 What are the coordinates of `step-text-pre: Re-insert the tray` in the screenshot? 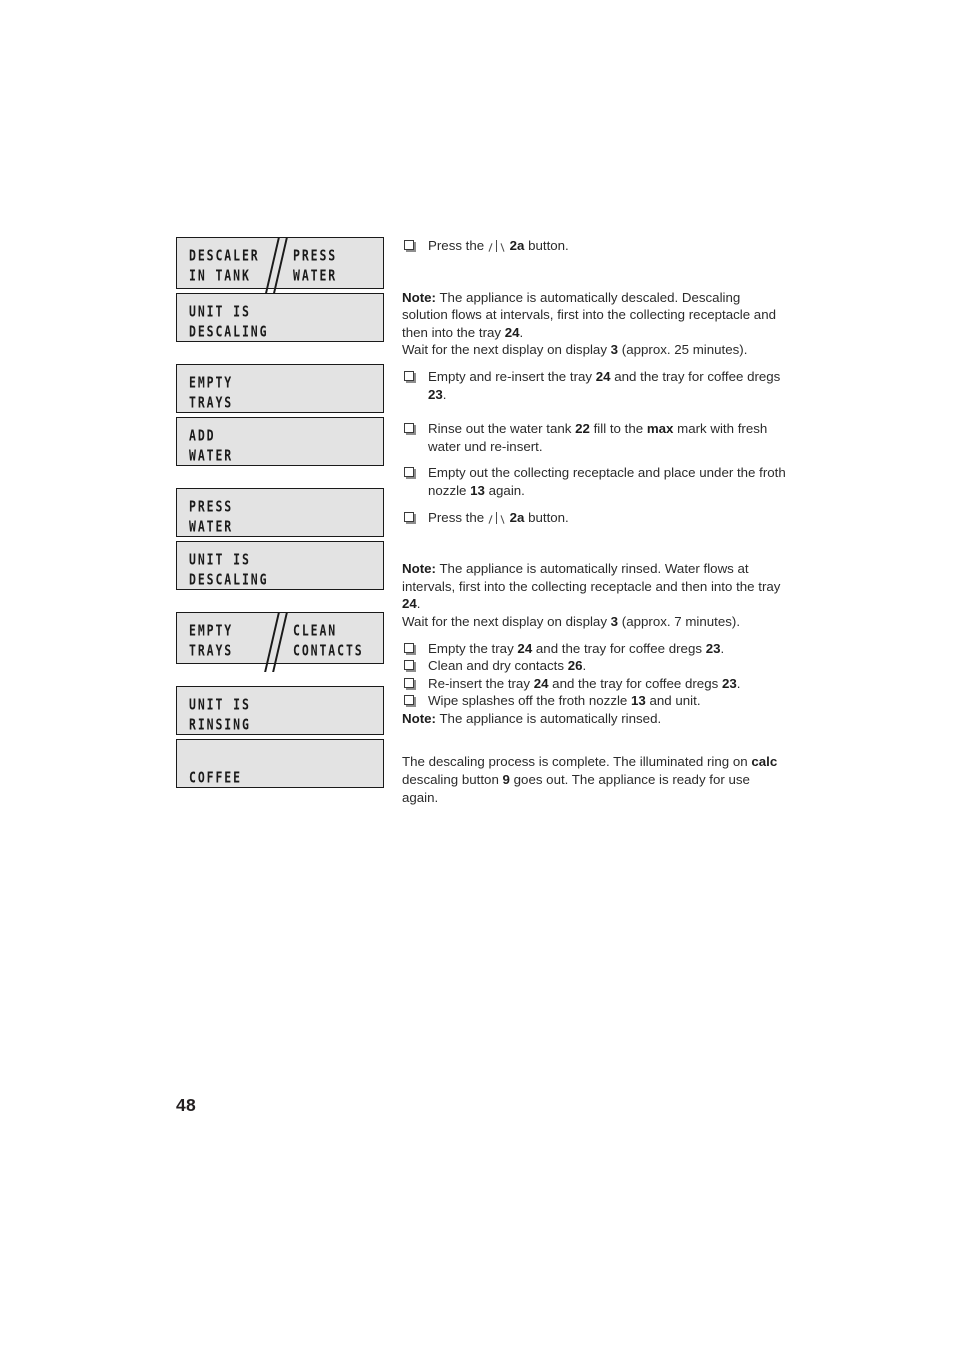 It's located at (481, 683).